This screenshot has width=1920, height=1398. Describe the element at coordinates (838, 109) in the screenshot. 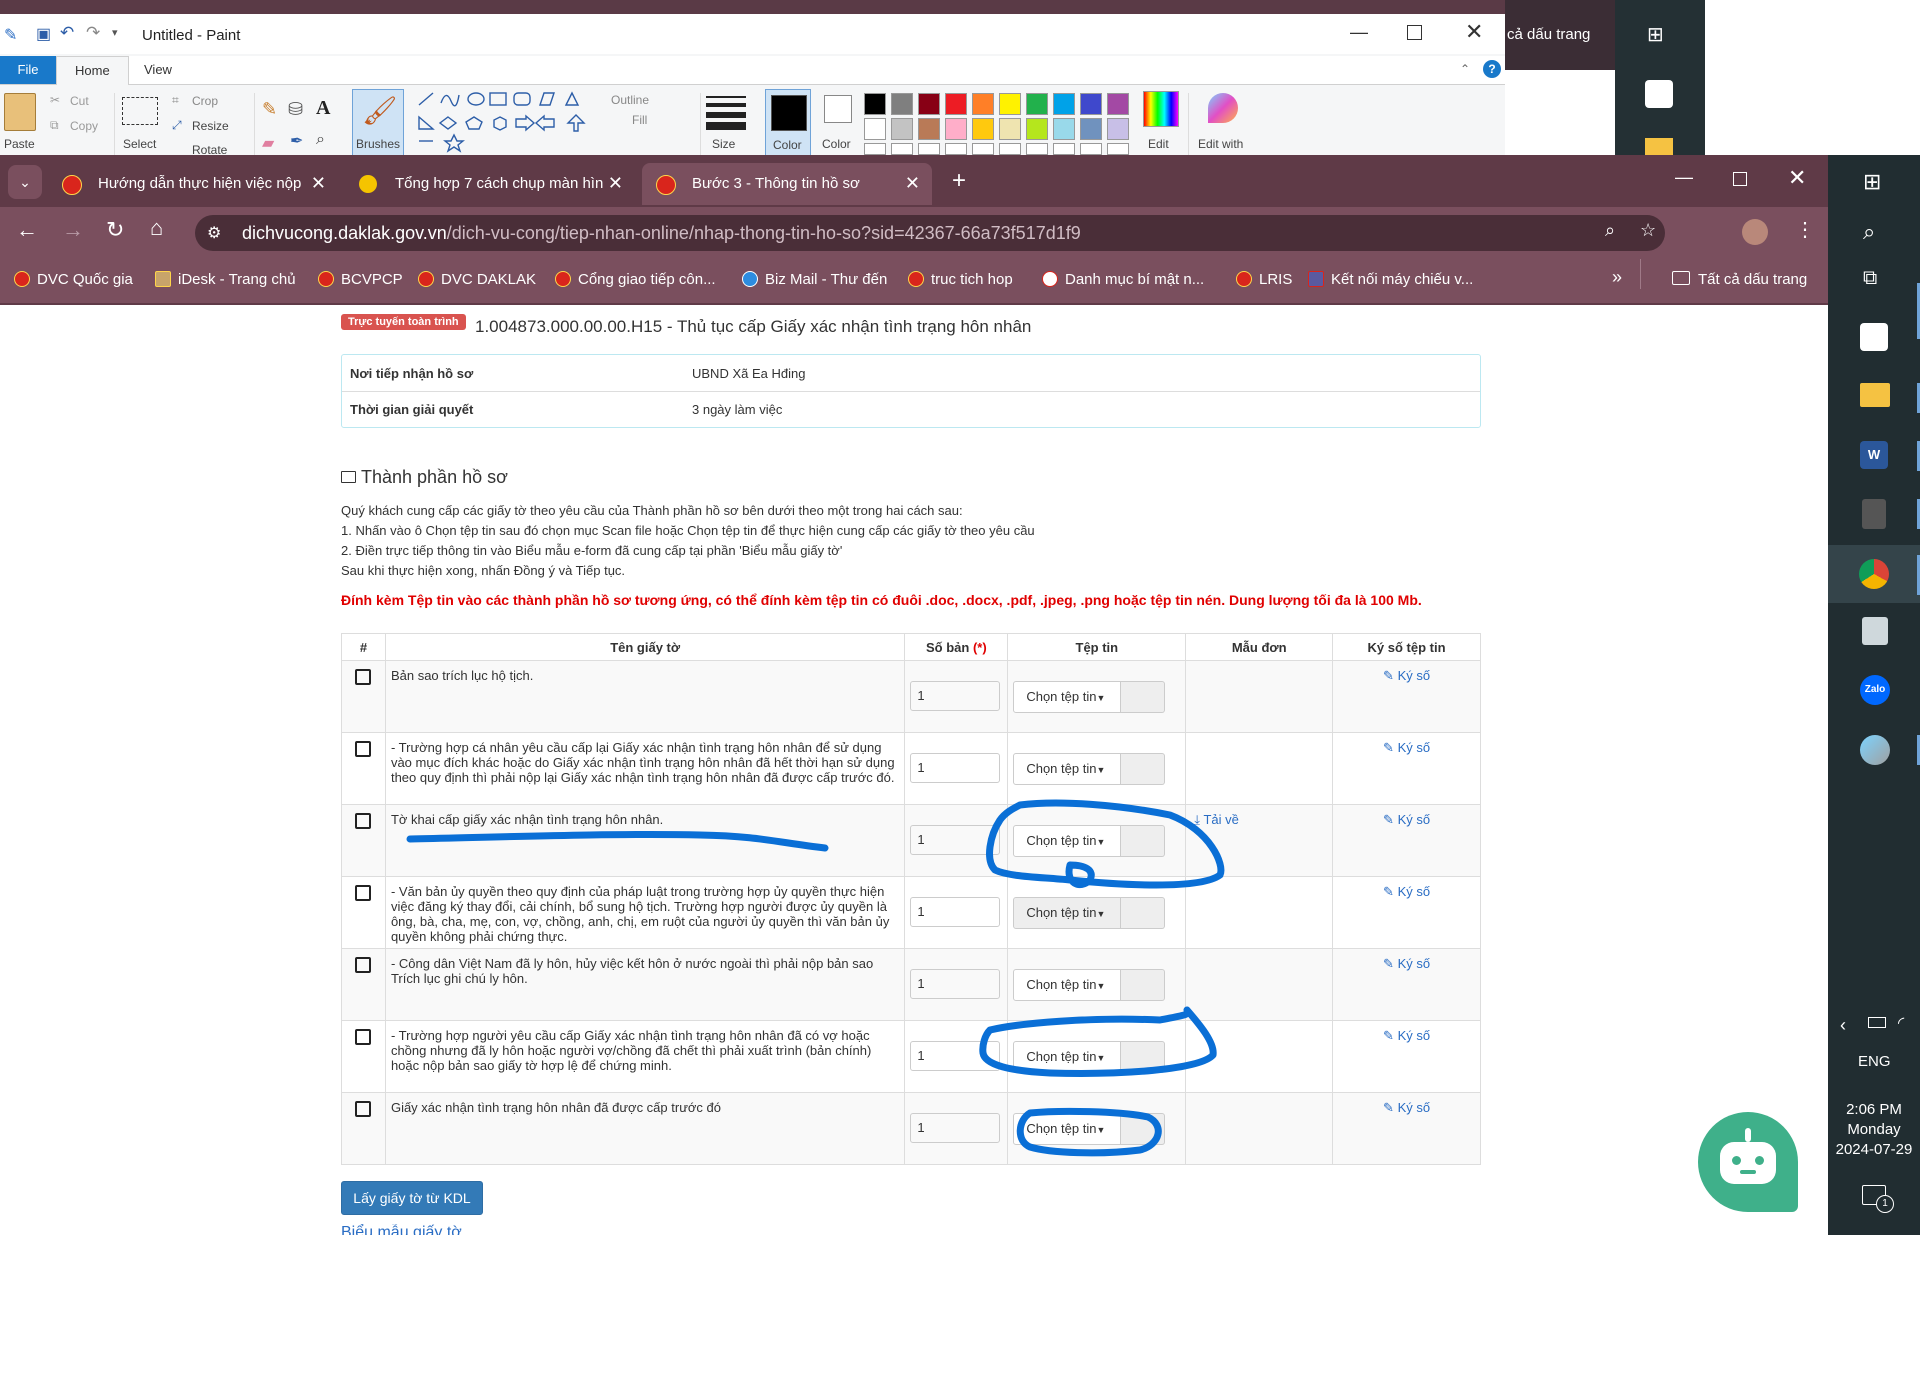

I see `color2-swatch` at that location.